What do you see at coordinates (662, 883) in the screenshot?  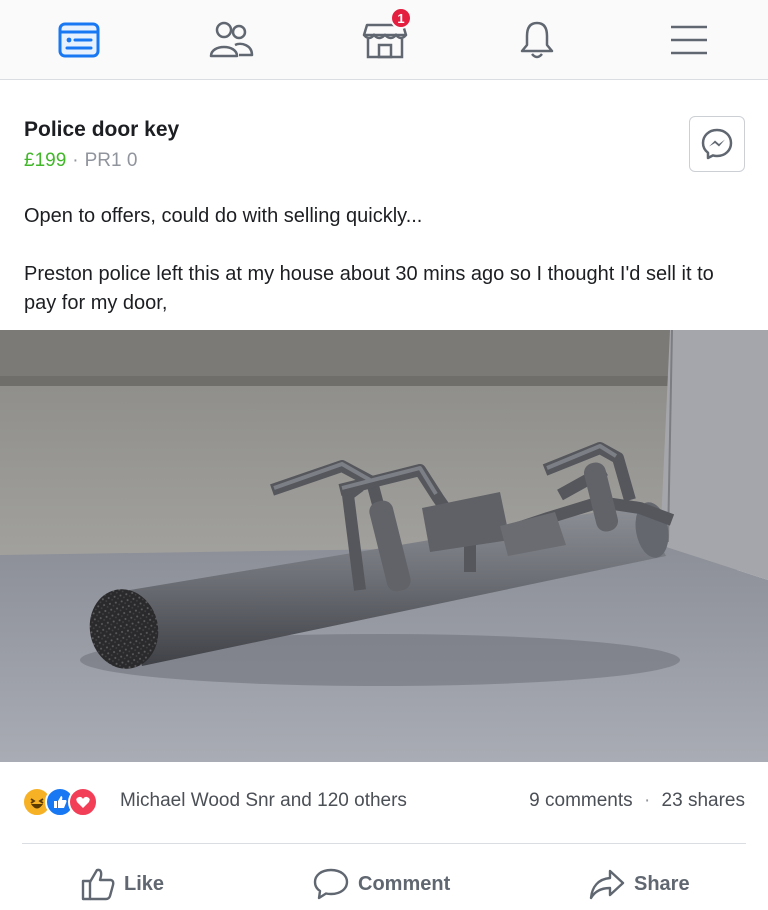 I see `share-label: Share` at bounding box center [662, 883].